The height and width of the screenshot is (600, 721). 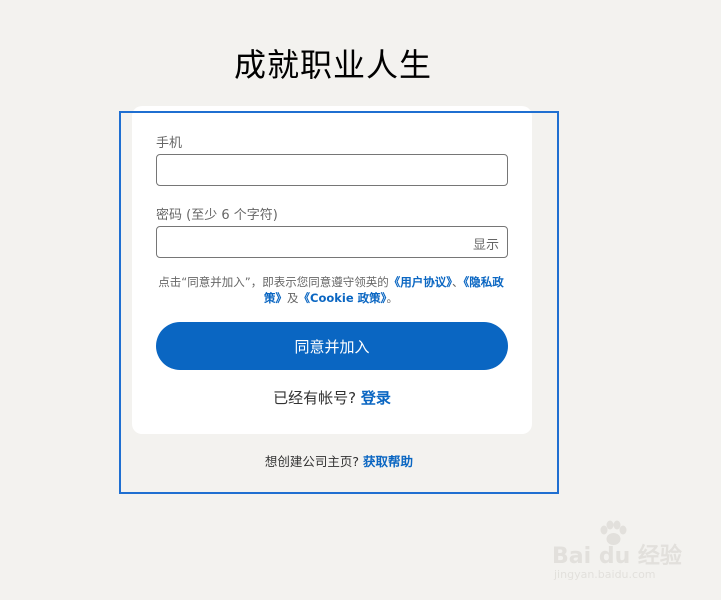 I want to click on watermark-main-text: Bai du 经验, so click(x=617, y=556).